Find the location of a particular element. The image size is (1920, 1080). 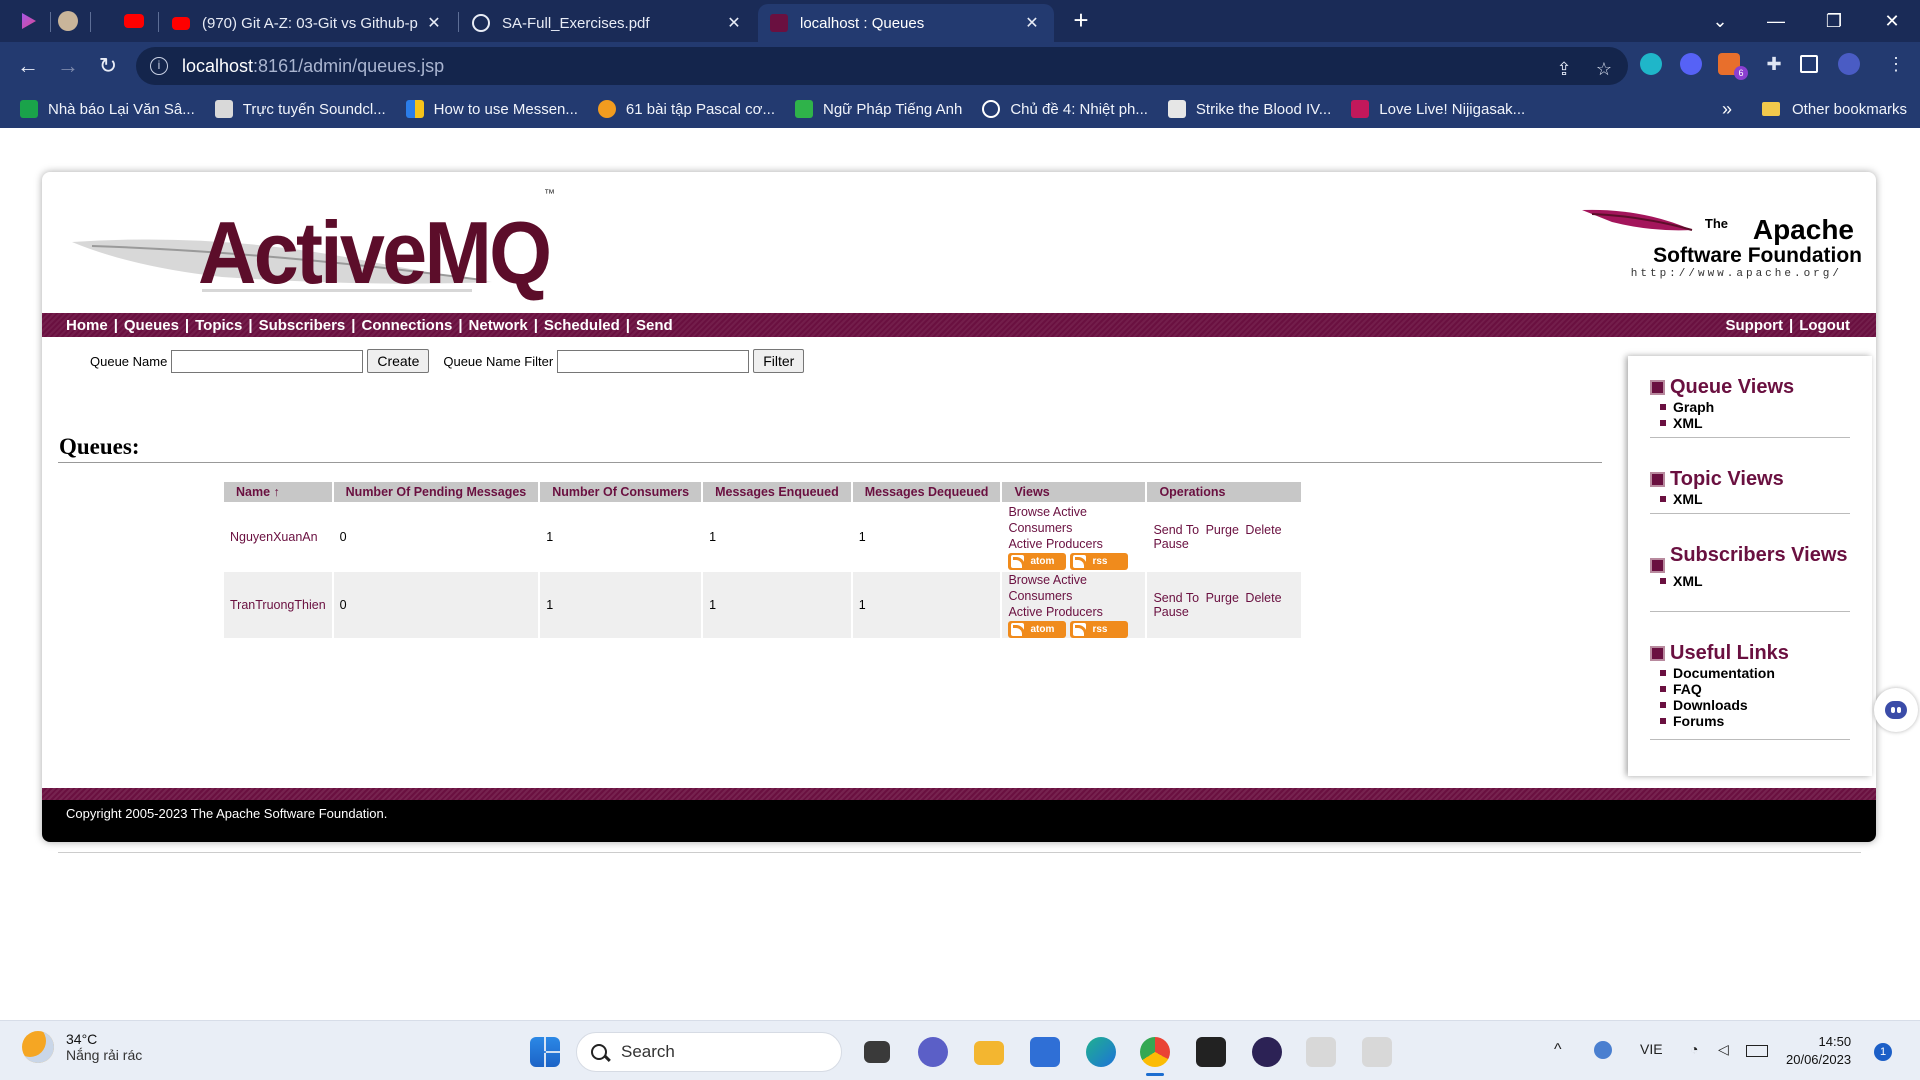

col-dequeued: Messages Dequeued is located at coordinates (926, 492).